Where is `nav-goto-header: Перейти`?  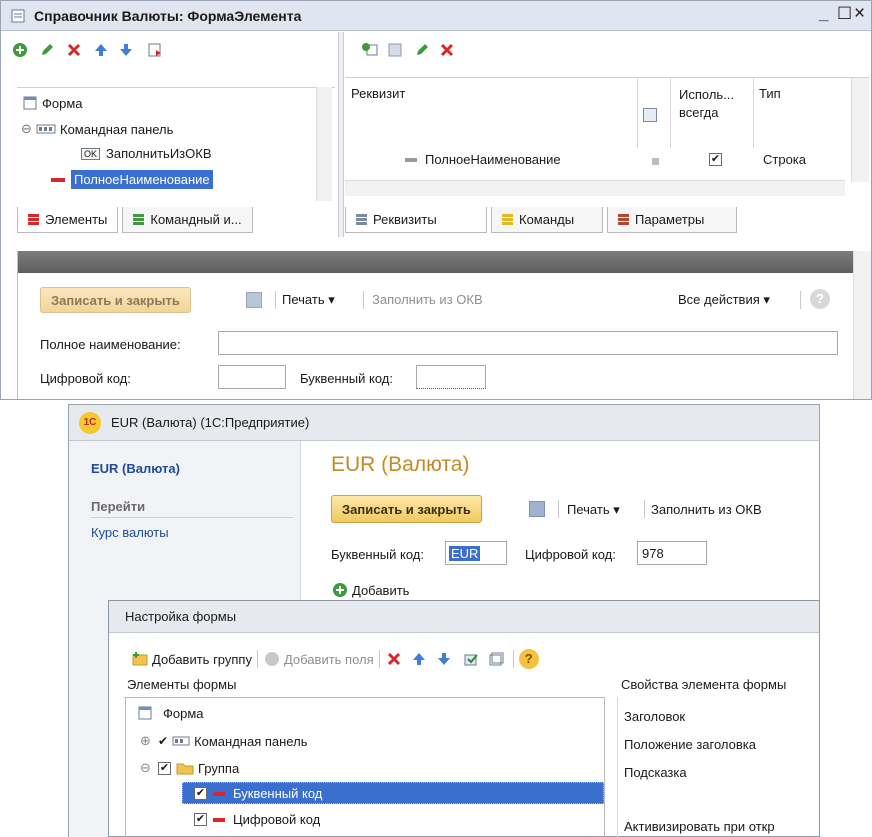
nav-goto-header: Перейти is located at coordinates (118, 506).